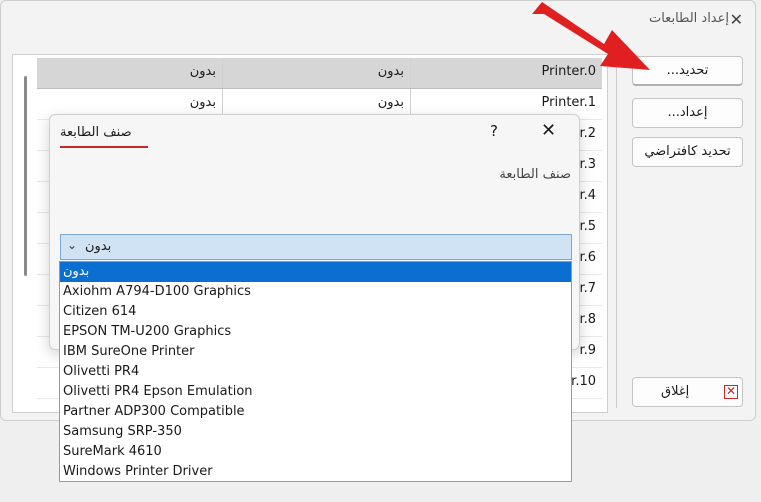 The width and height of the screenshot is (761, 502). What do you see at coordinates (315, 392) in the screenshot?
I see `dropdown-option: Olivetti PR4 Epson Emulation` at bounding box center [315, 392].